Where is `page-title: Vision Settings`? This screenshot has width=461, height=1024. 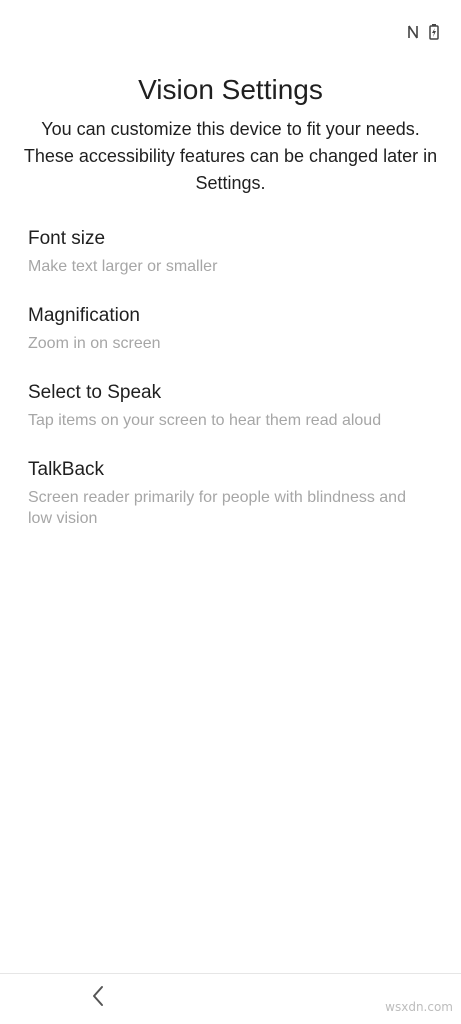
page-title: Vision Settings is located at coordinates (230, 89).